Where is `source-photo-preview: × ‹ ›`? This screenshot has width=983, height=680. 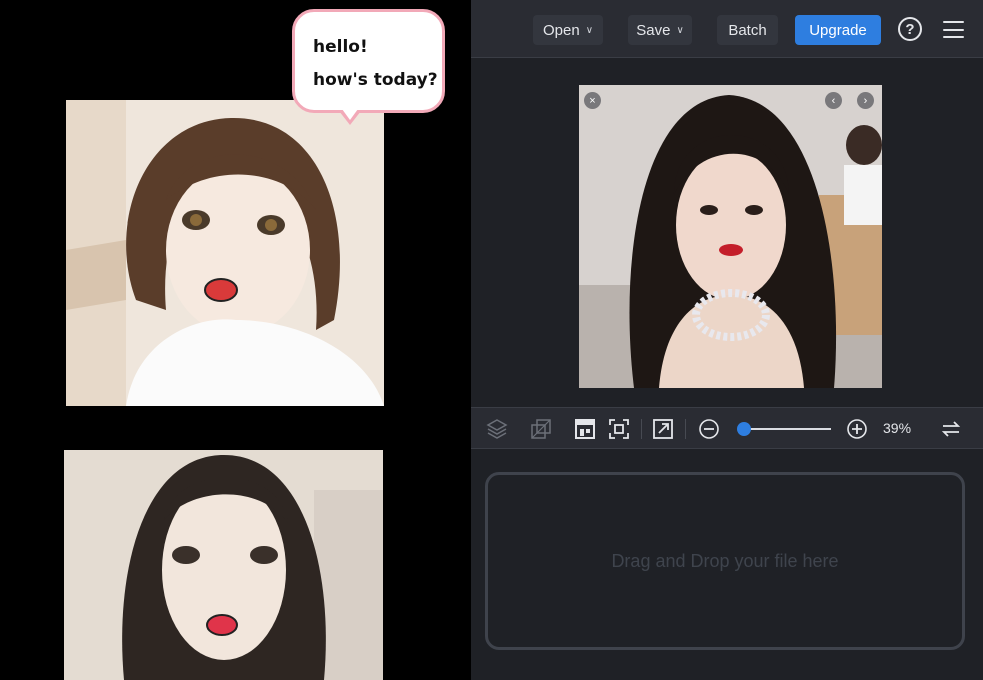 source-photo-preview: × ‹ › is located at coordinates (730, 236).